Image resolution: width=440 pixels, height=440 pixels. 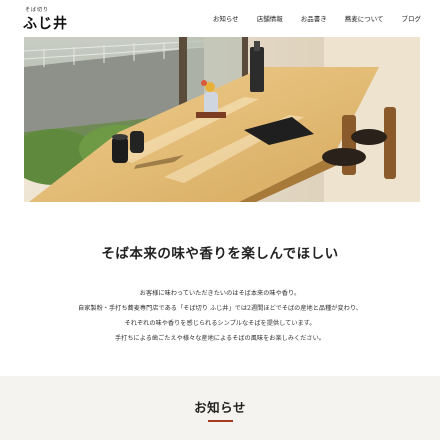 I want to click on nav-item-shop-info: 店舗情報, so click(x=270, y=18).